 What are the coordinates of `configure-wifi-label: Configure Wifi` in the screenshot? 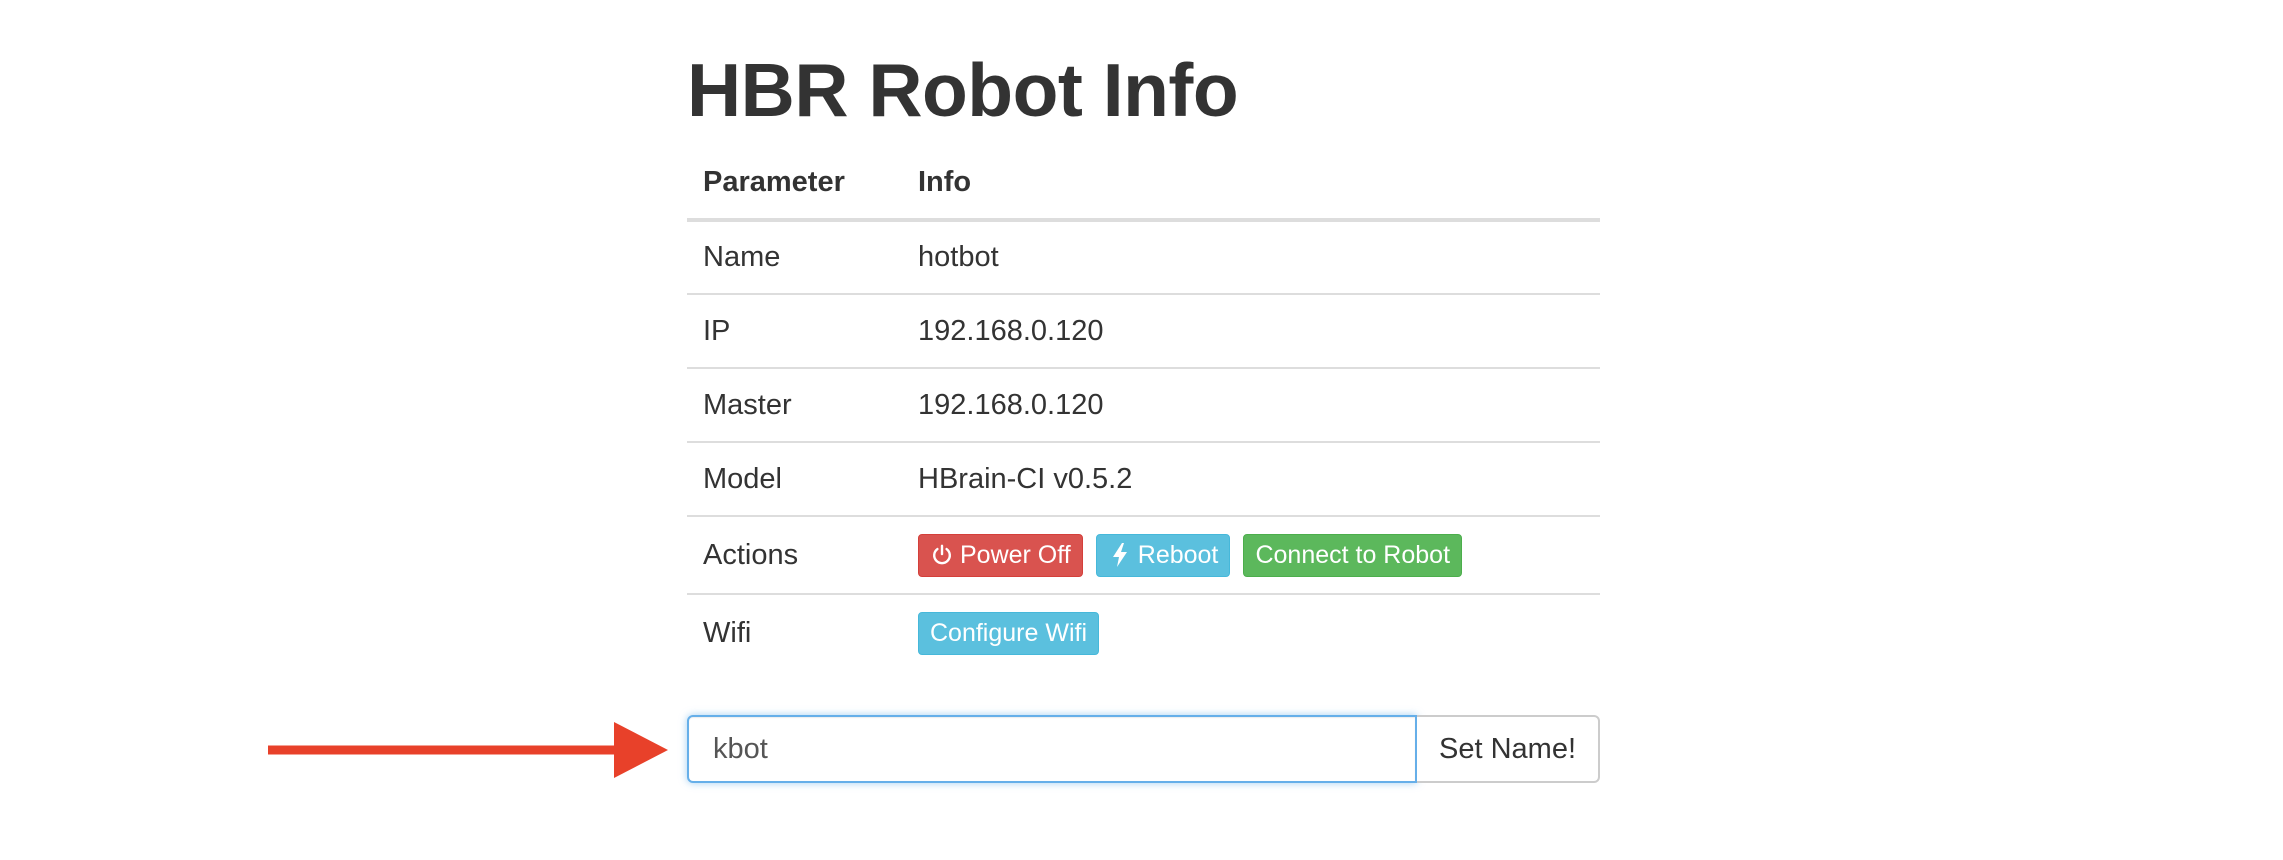 It's located at (1008, 633).